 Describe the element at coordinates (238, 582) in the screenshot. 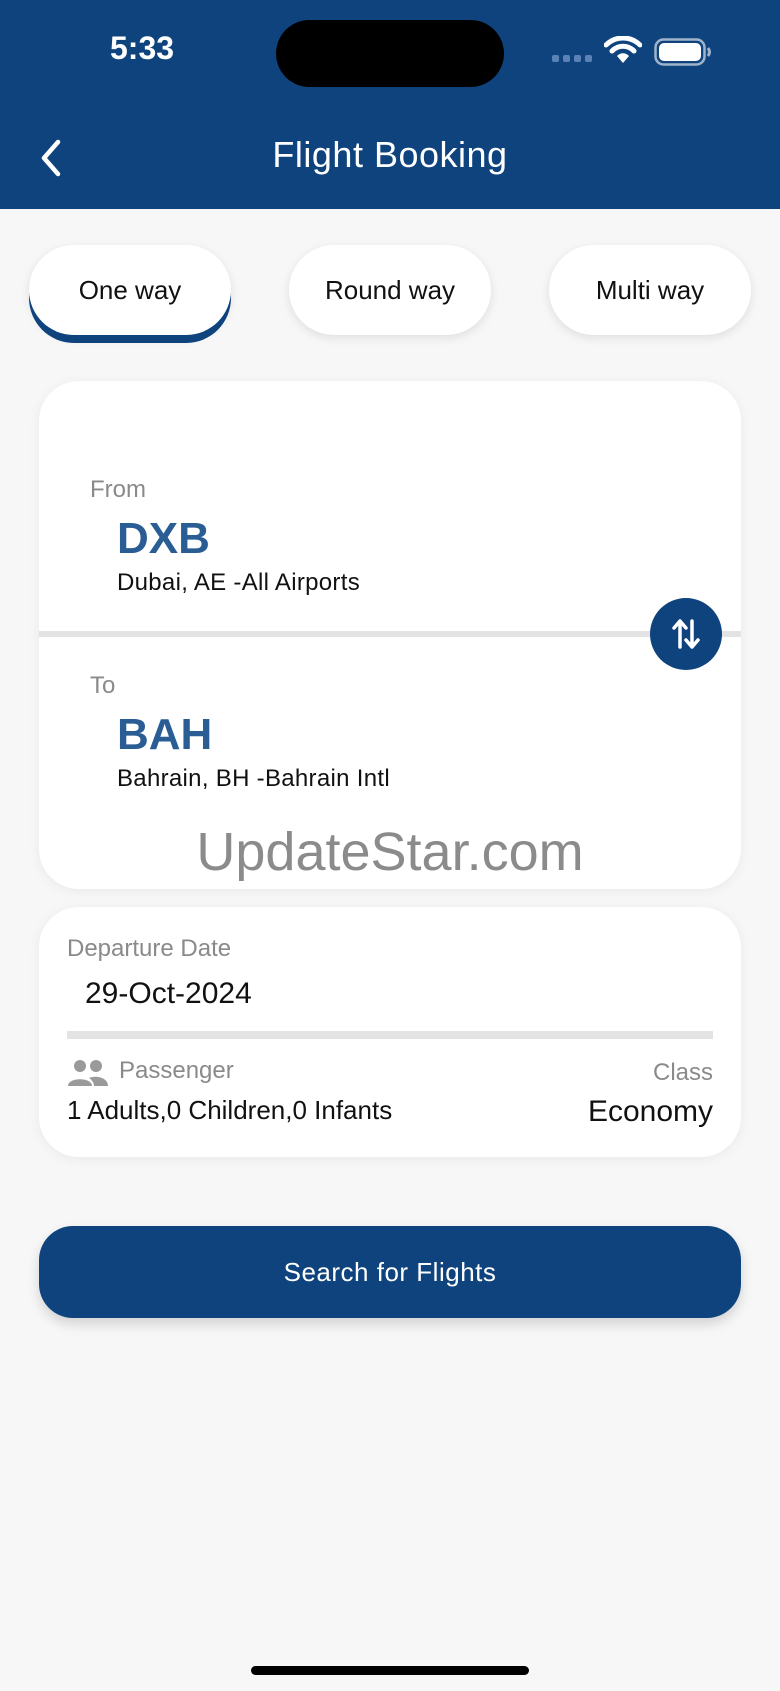

I see `from-airport-name: Dubai, AE -All Airports` at that location.